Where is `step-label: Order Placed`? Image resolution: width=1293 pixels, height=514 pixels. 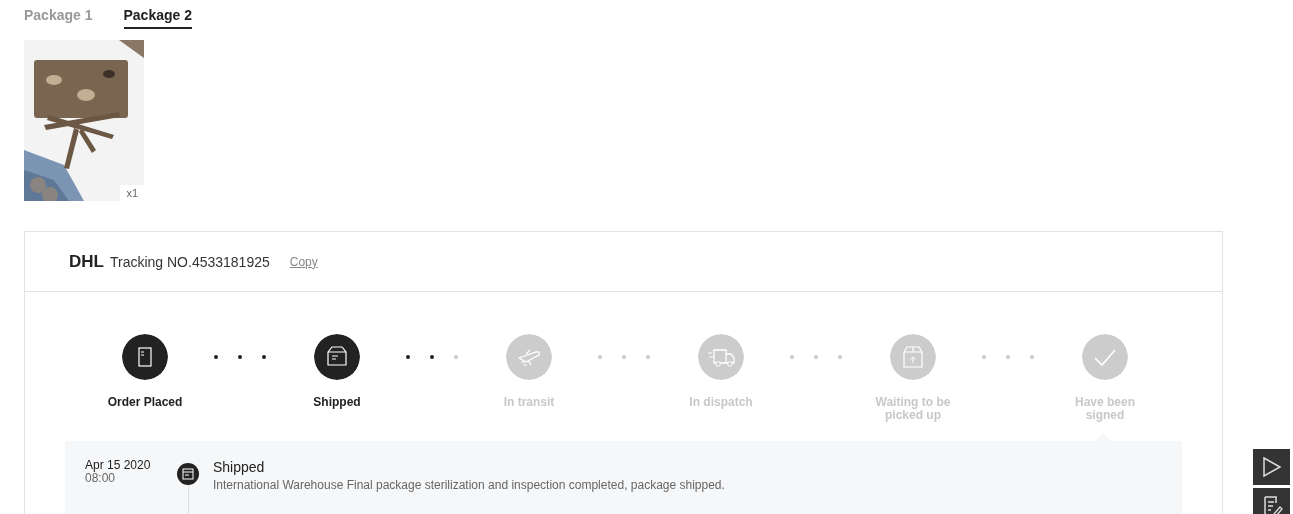 step-label: Order Placed is located at coordinates (145, 402).